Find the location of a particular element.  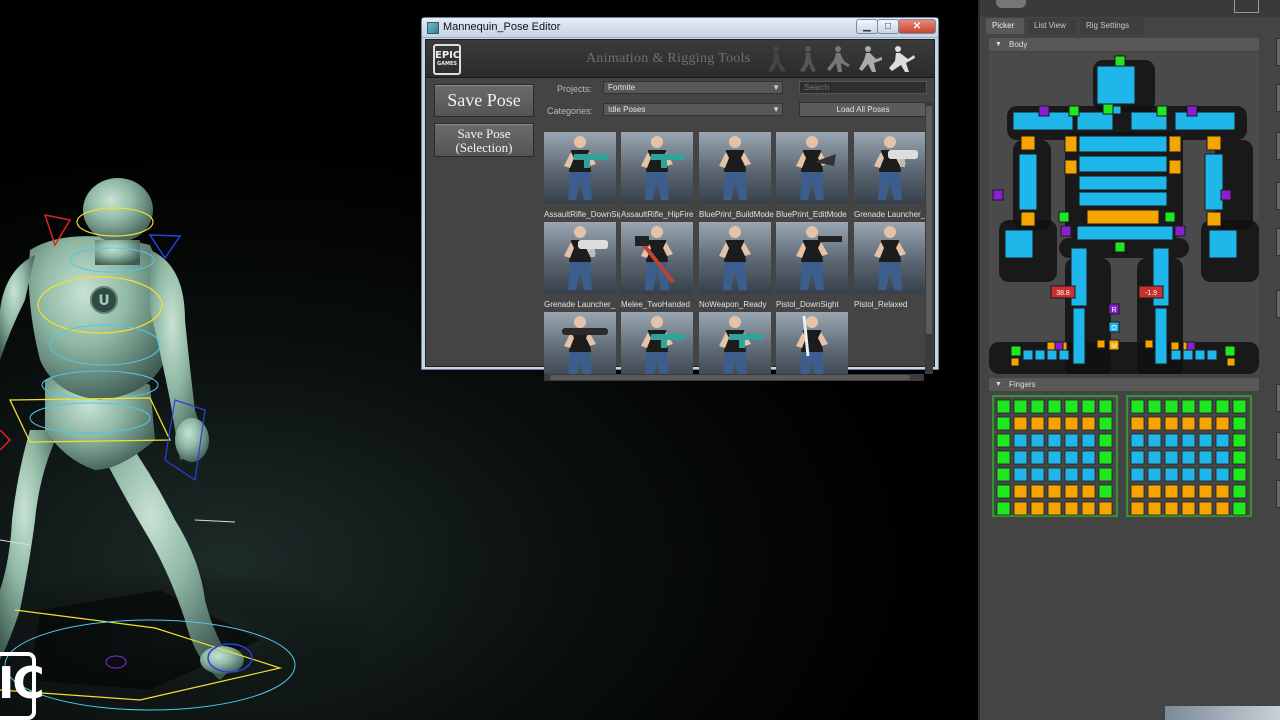

vertical-scrollbar is located at coordinates (929, 238).